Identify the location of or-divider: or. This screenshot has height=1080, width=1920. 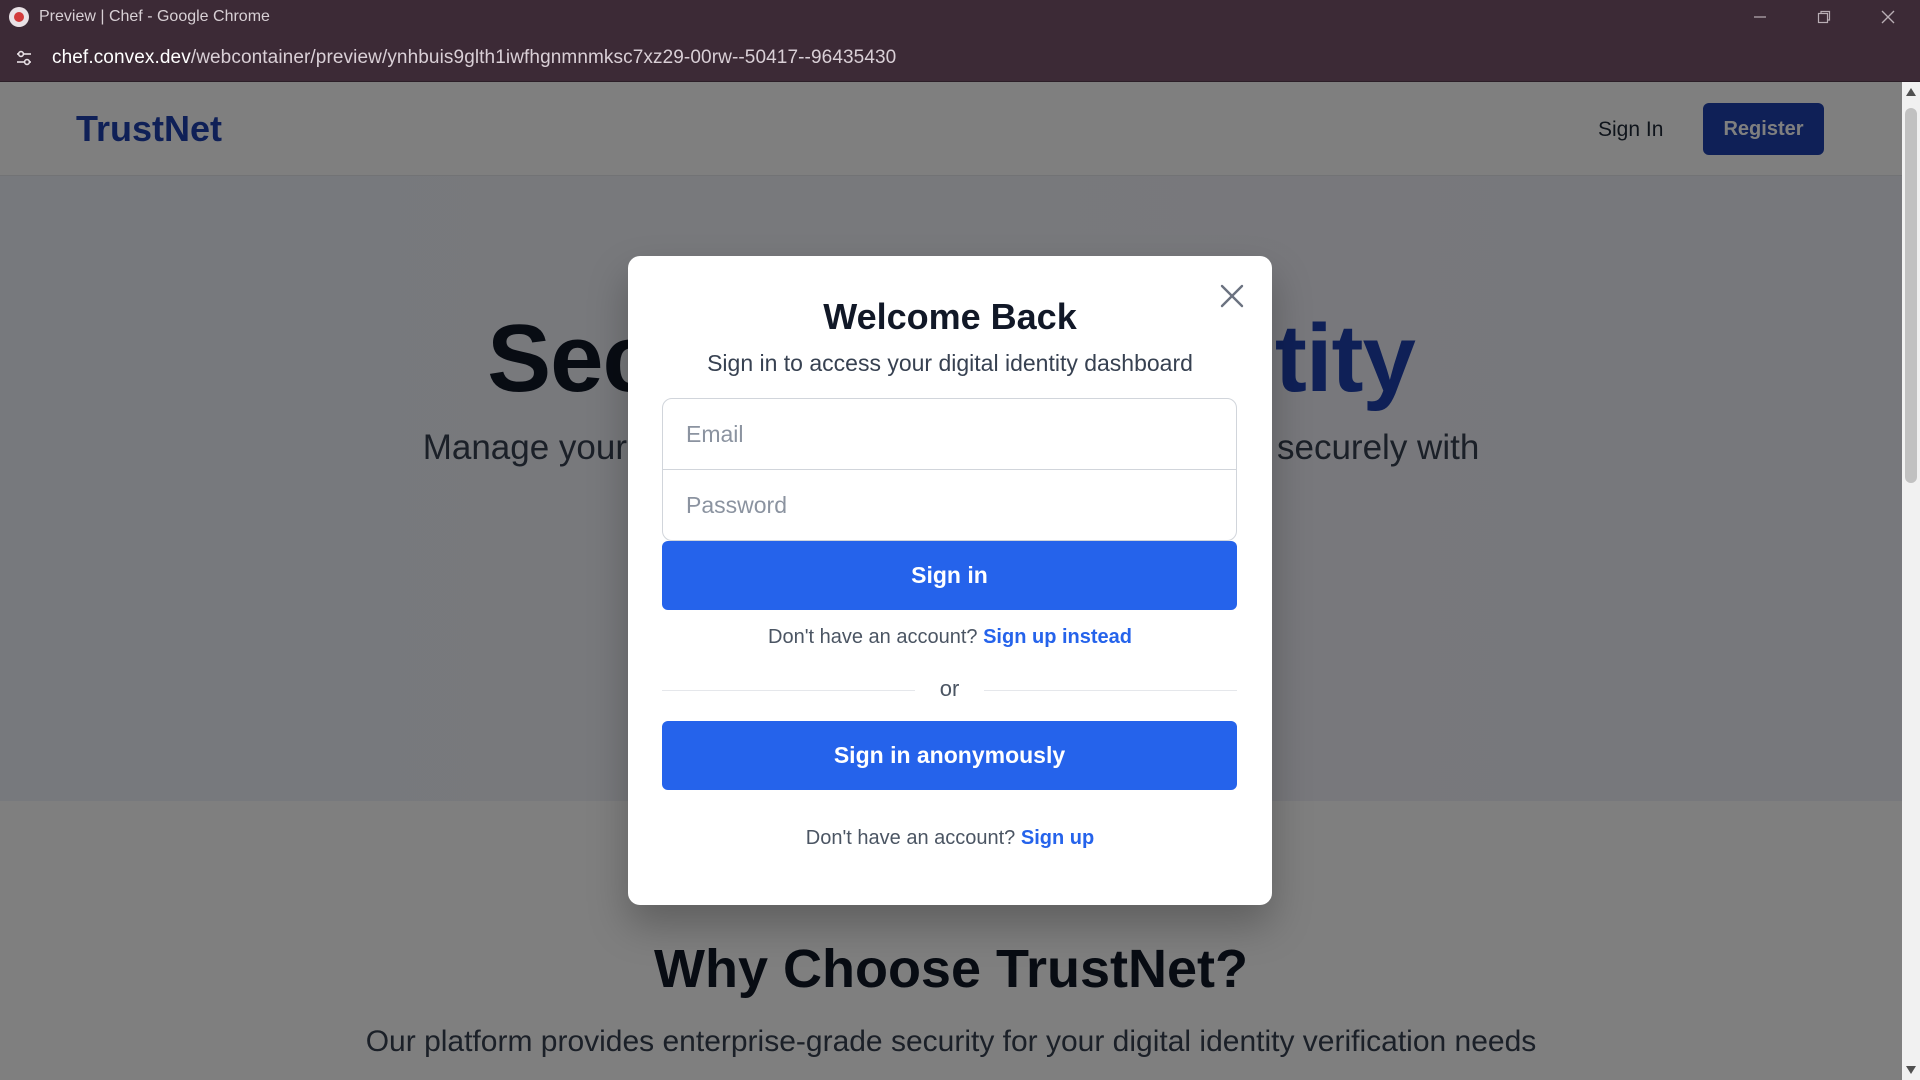
(949, 691).